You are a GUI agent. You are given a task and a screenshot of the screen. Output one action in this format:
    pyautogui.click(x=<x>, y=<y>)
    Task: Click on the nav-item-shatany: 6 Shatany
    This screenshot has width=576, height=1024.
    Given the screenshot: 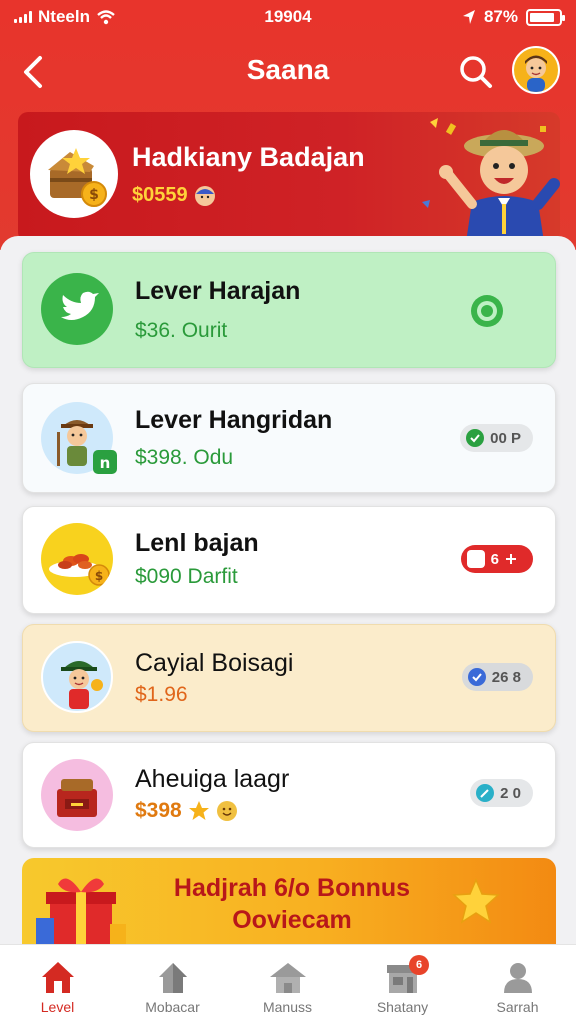 What is the action you would take?
    pyautogui.click(x=402, y=984)
    